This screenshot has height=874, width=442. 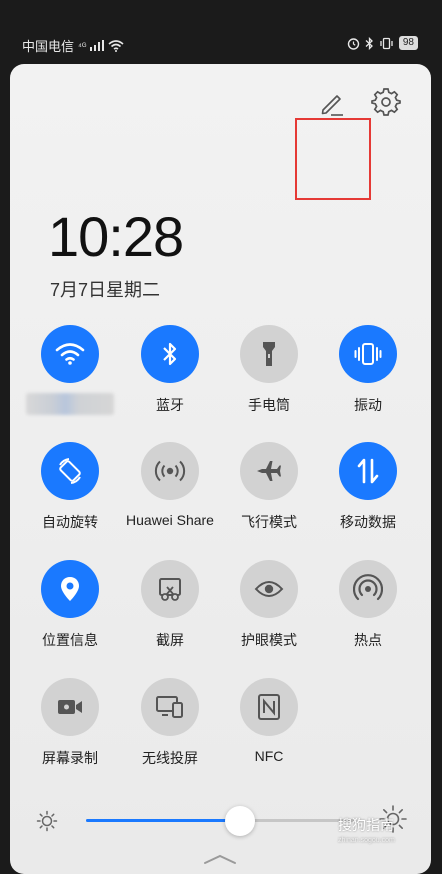 What do you see at coordinates (333, 159) in the screenshot?
I see `edit-button-highlight` at bounding box center [333, 159].